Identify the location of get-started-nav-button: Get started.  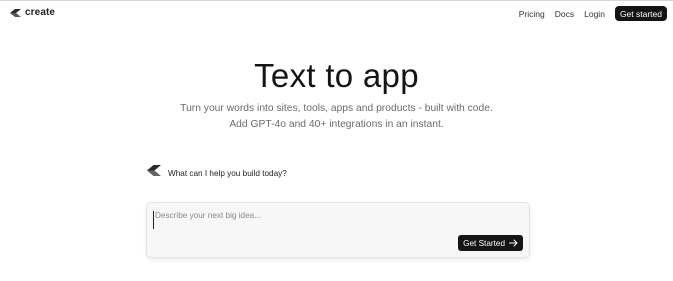
(640, 13).